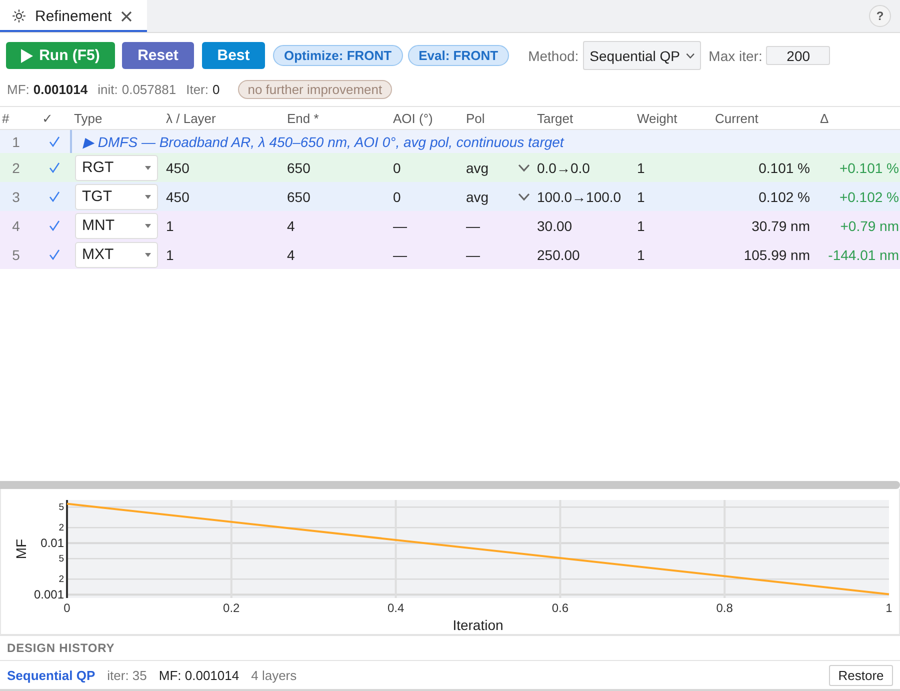 The height and width of the screenshot is (691, 900). Describe the element at coordinates (338, 55) in the screenshot. I see `mode-pill: Optimize: FRONT` at that location.